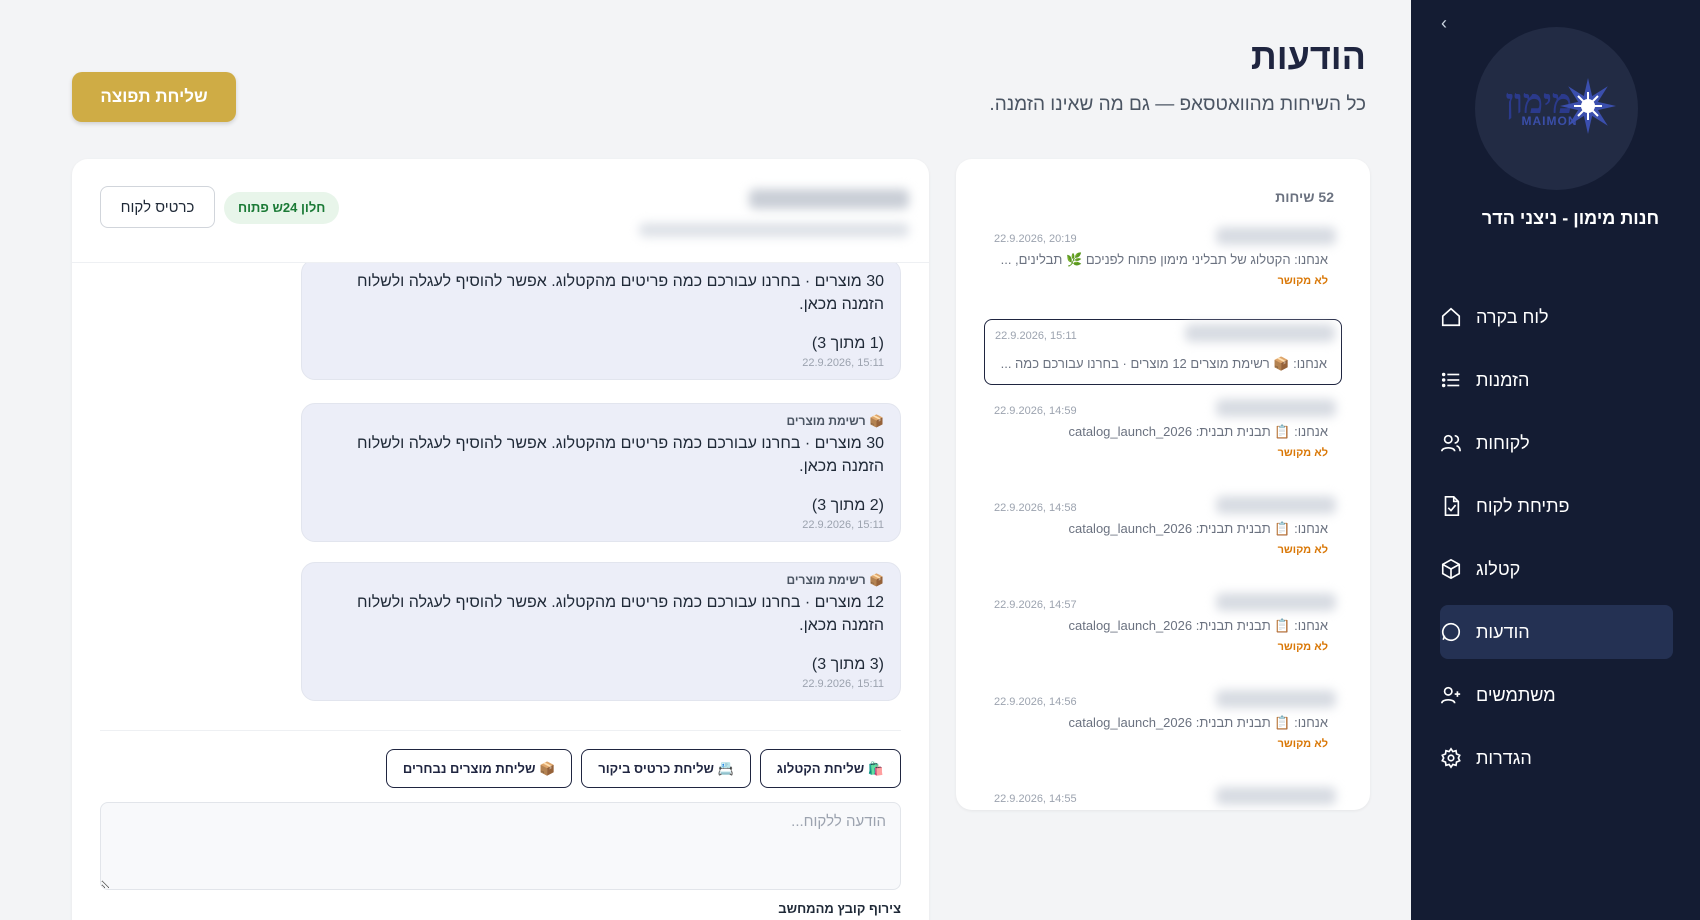  What do you see at coordinates (847, 664) in the screenshot?
I see `message-part-count: (3 מתוך 3)` at bounding box center [847, 664].